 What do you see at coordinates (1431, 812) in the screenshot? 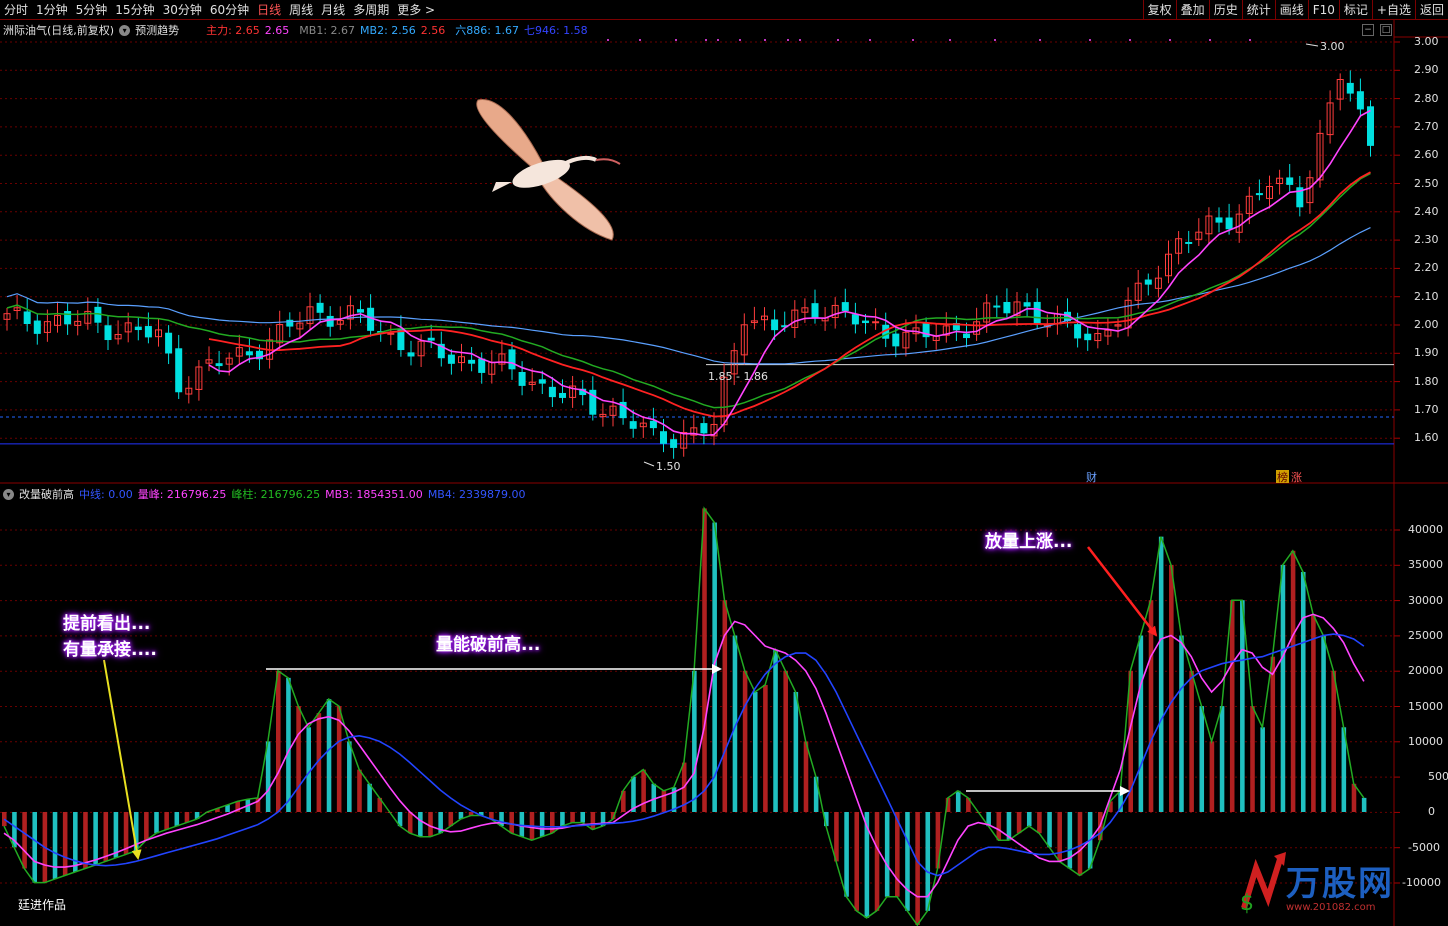
I see `volume-tick-label: 0` at bounding box center [1431, 812].